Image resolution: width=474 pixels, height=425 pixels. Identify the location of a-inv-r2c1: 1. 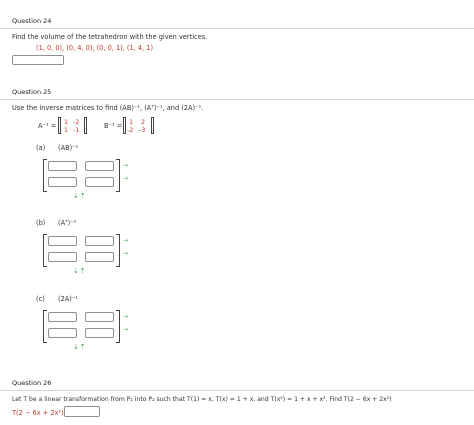
(66, 130).